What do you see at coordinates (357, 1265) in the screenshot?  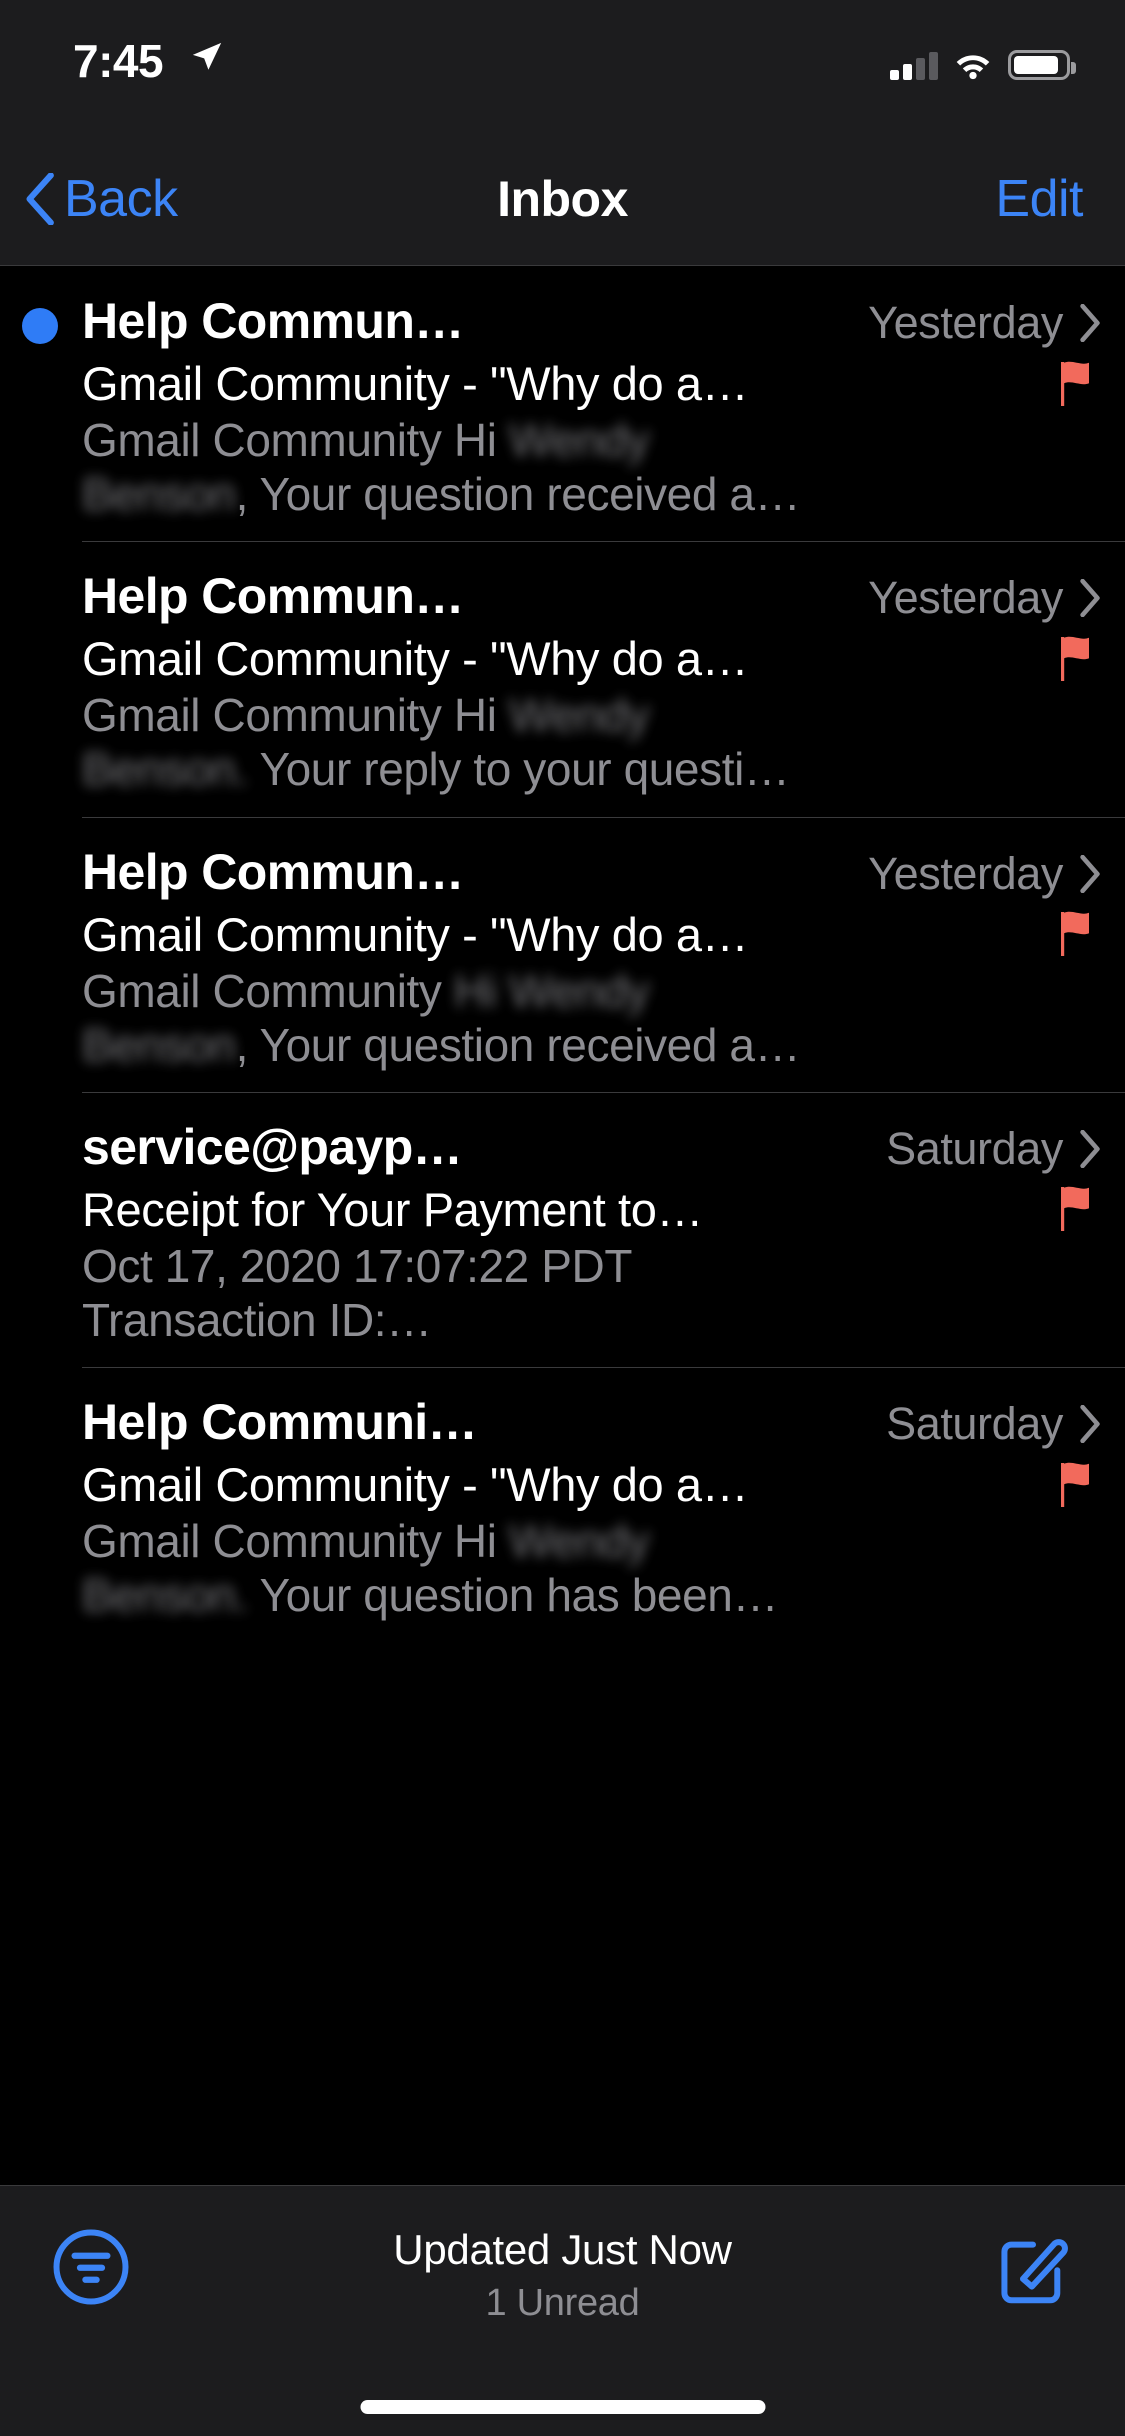 I see `mail-preview-text: Oct 17, 2020 17:07:22 PDT` at bounding box center [357, 1265].